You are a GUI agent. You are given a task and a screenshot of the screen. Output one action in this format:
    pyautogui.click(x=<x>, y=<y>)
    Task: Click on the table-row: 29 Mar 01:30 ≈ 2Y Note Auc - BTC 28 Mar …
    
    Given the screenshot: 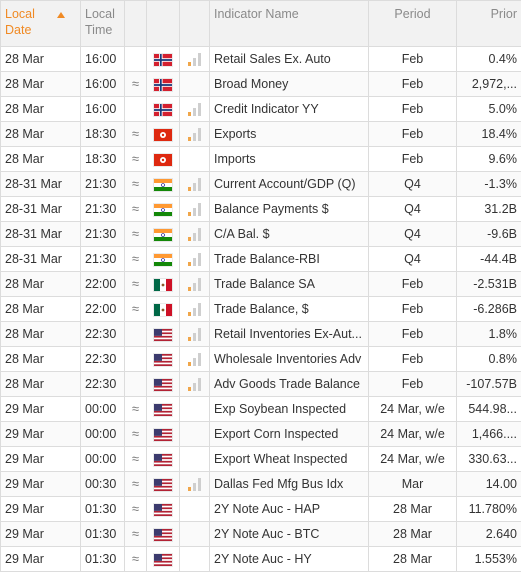 What is the action you would take?
    pyautogui.click(x=261, y=534)
    